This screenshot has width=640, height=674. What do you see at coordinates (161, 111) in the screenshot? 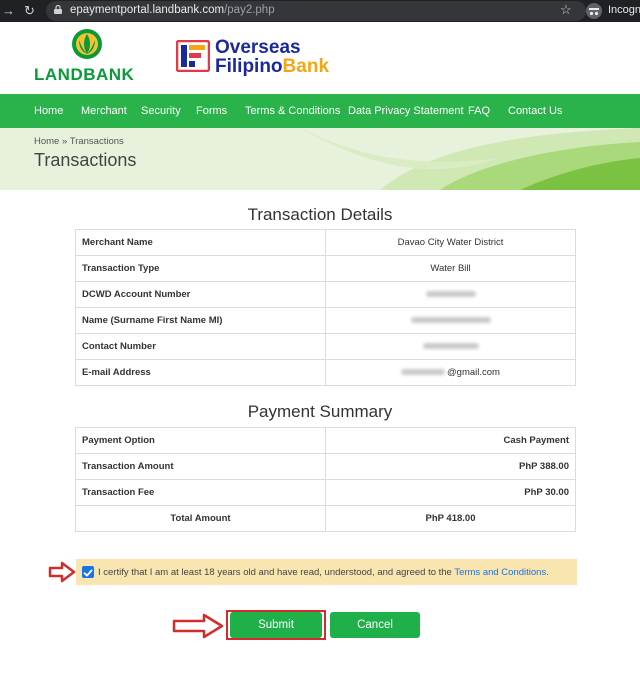
I see `nav-security: Security` at bounding box center [161, 111].